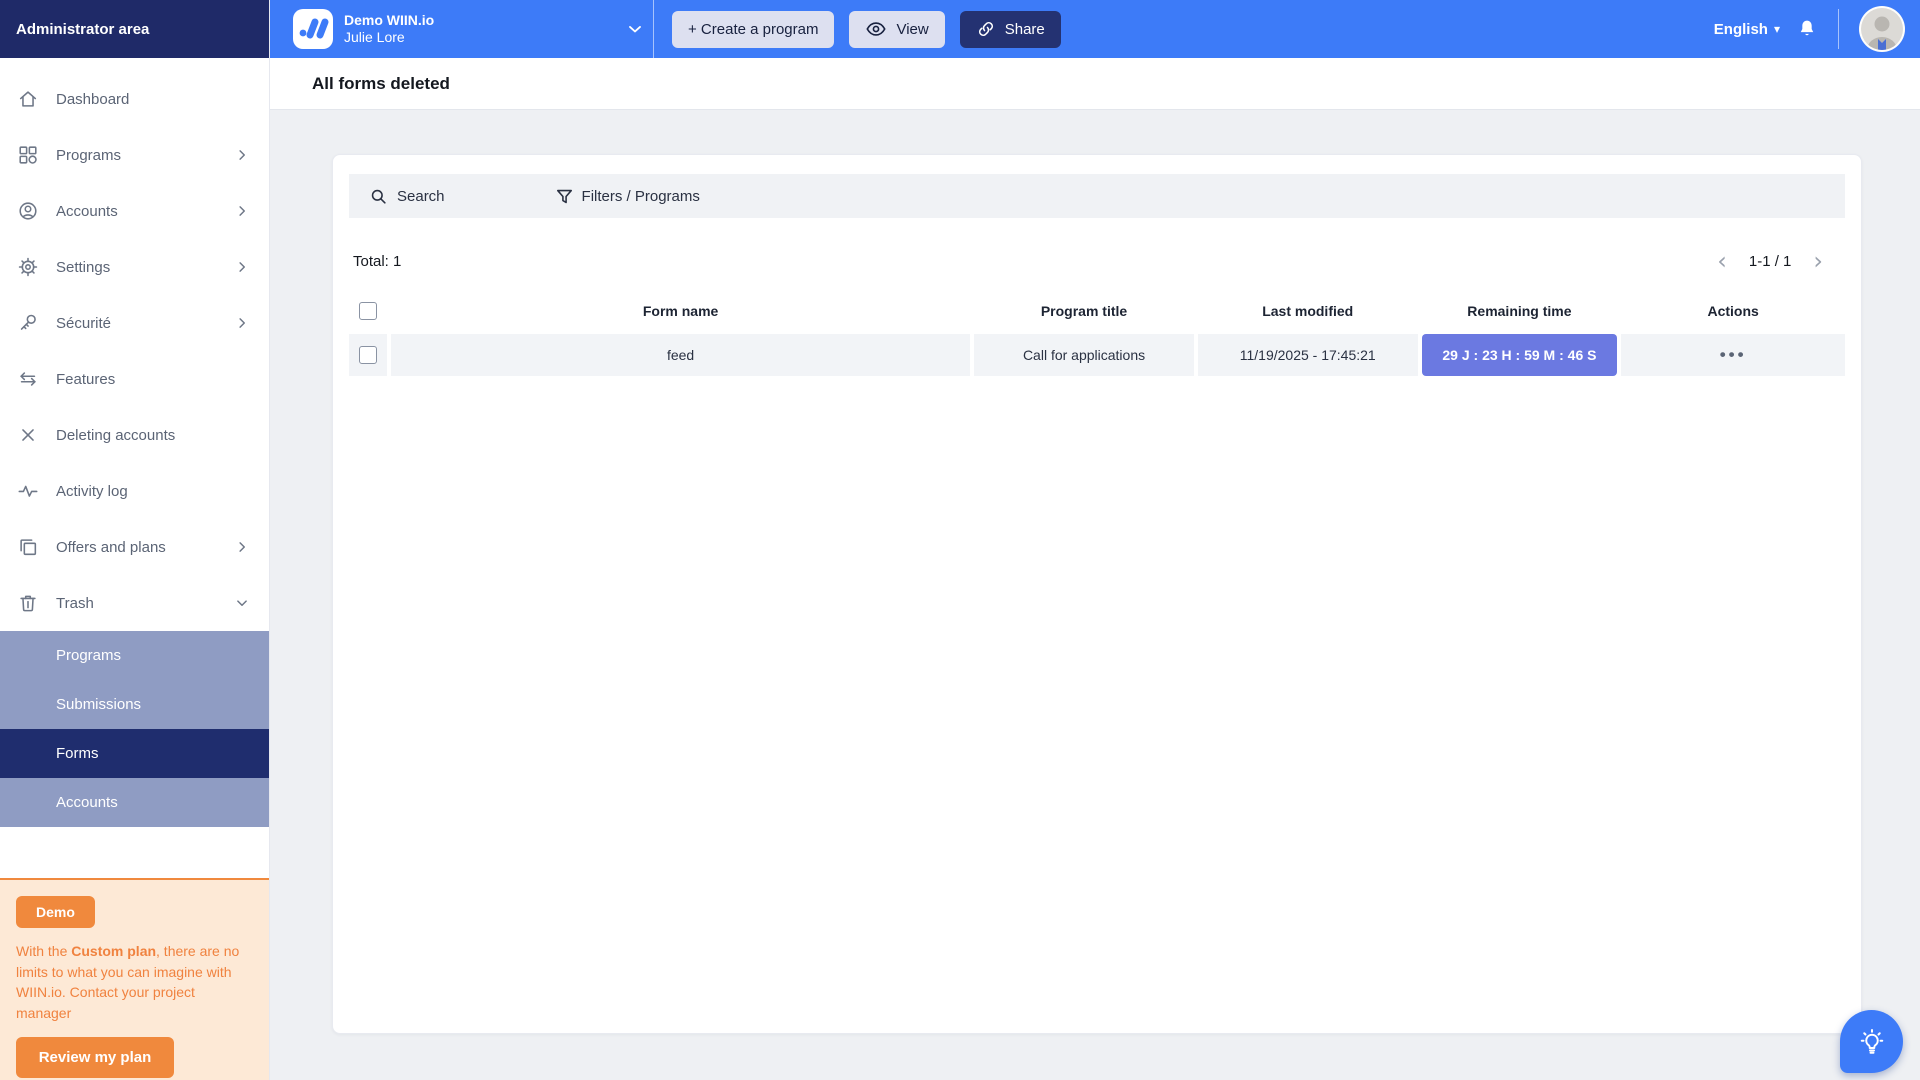 This screenshot has width=1920, height=1080. What do you see at coordinates (681, 355) in the screenshot?
I see `cell-form-name: feed` at bounding box center [681, 355].